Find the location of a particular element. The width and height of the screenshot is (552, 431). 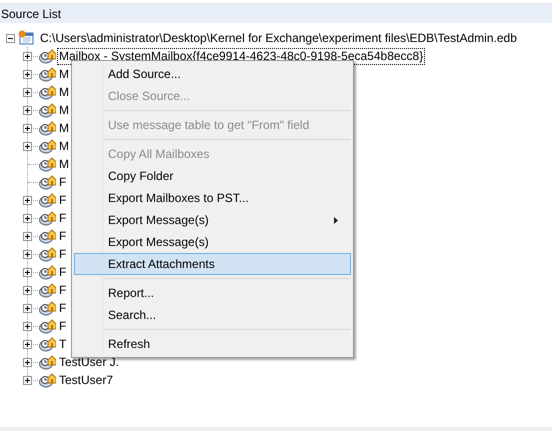

window-icon is located at coordinates (26, 38).